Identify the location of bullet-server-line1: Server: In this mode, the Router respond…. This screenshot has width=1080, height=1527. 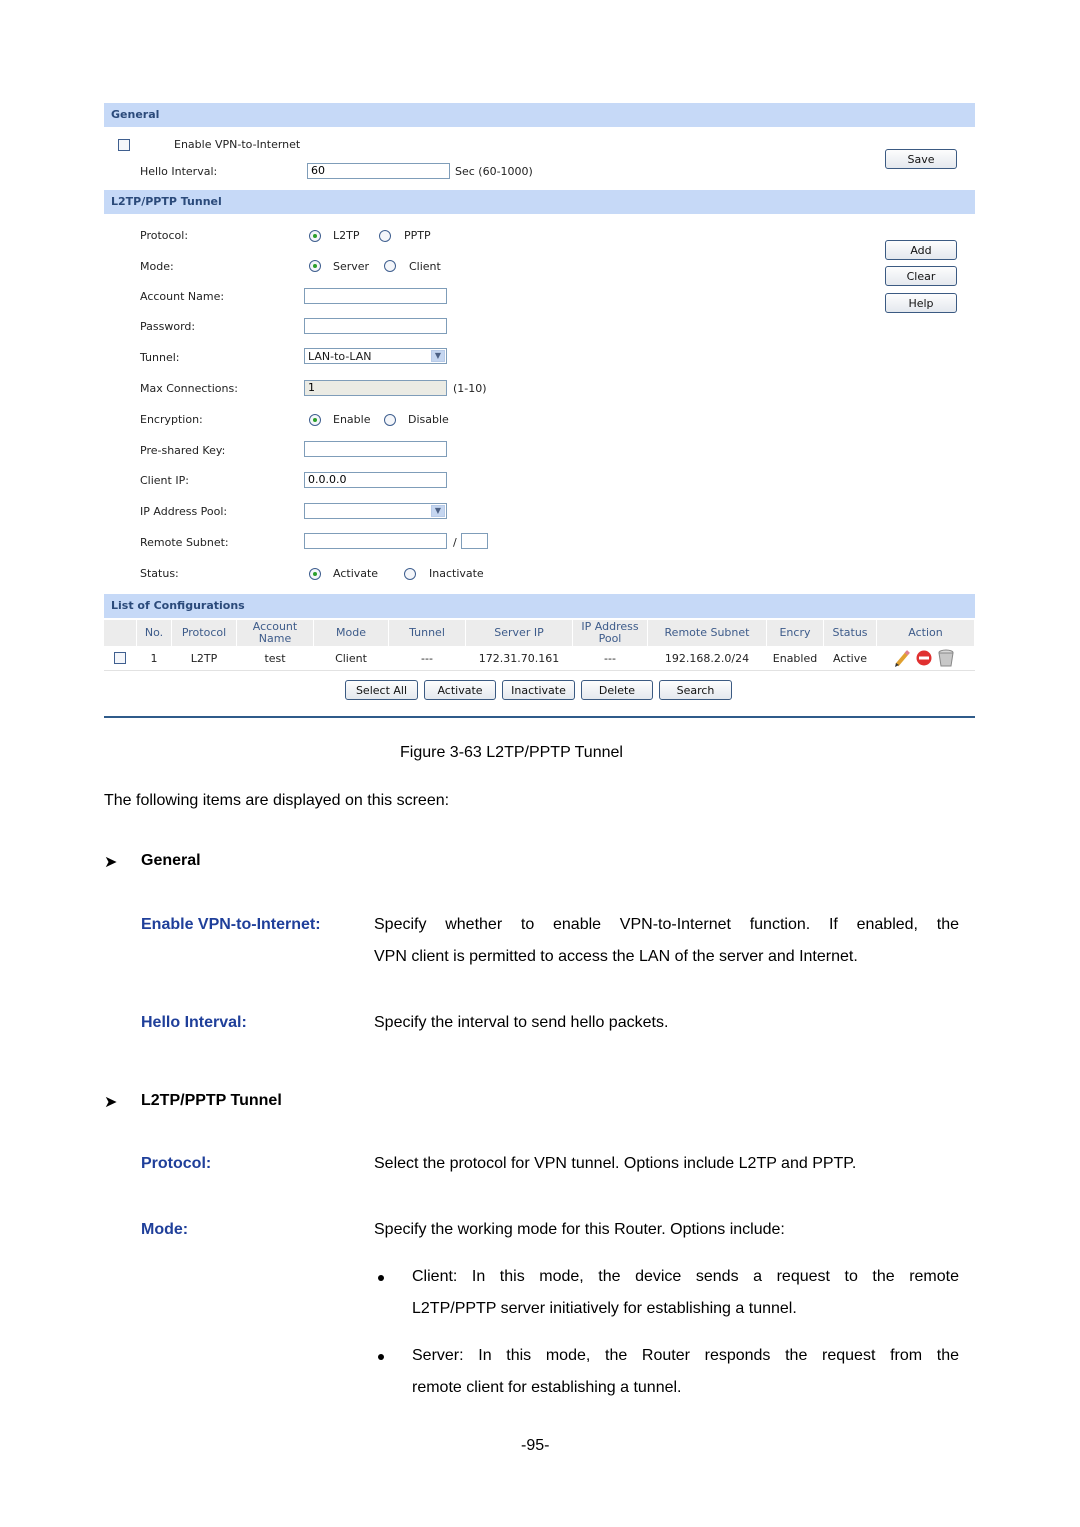
(685, 1355).